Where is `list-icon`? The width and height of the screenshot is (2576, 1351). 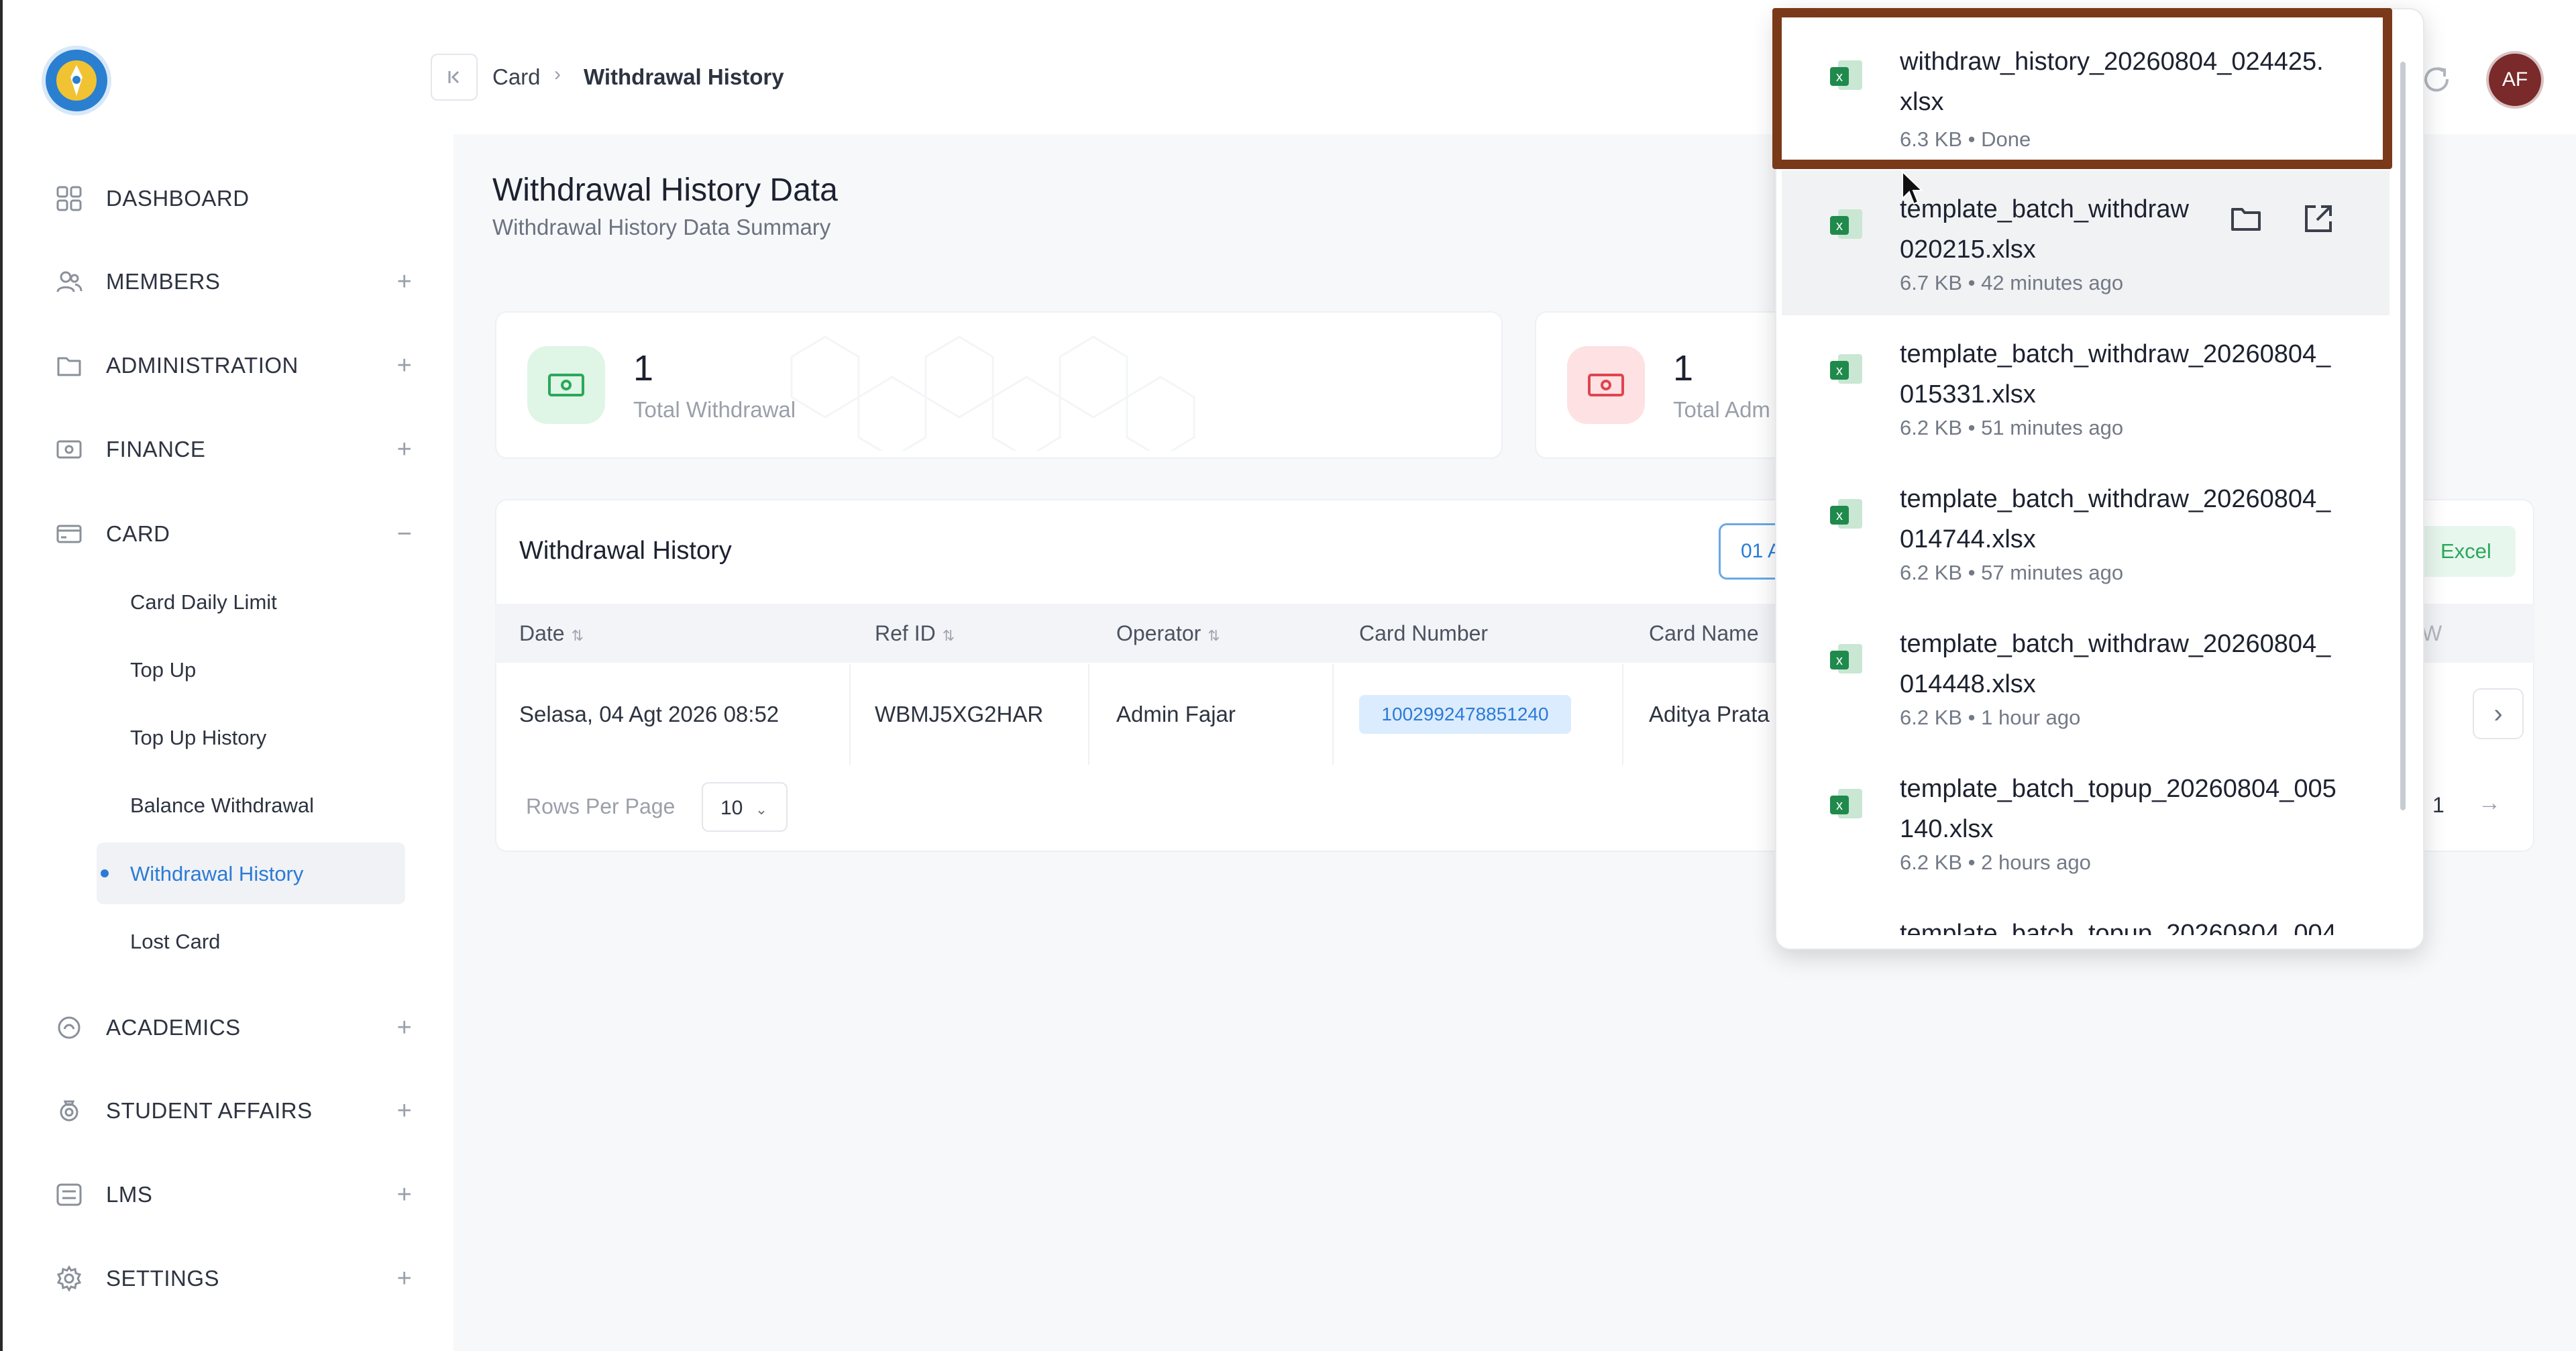
list-icon is located at coordinates (69, 1194).